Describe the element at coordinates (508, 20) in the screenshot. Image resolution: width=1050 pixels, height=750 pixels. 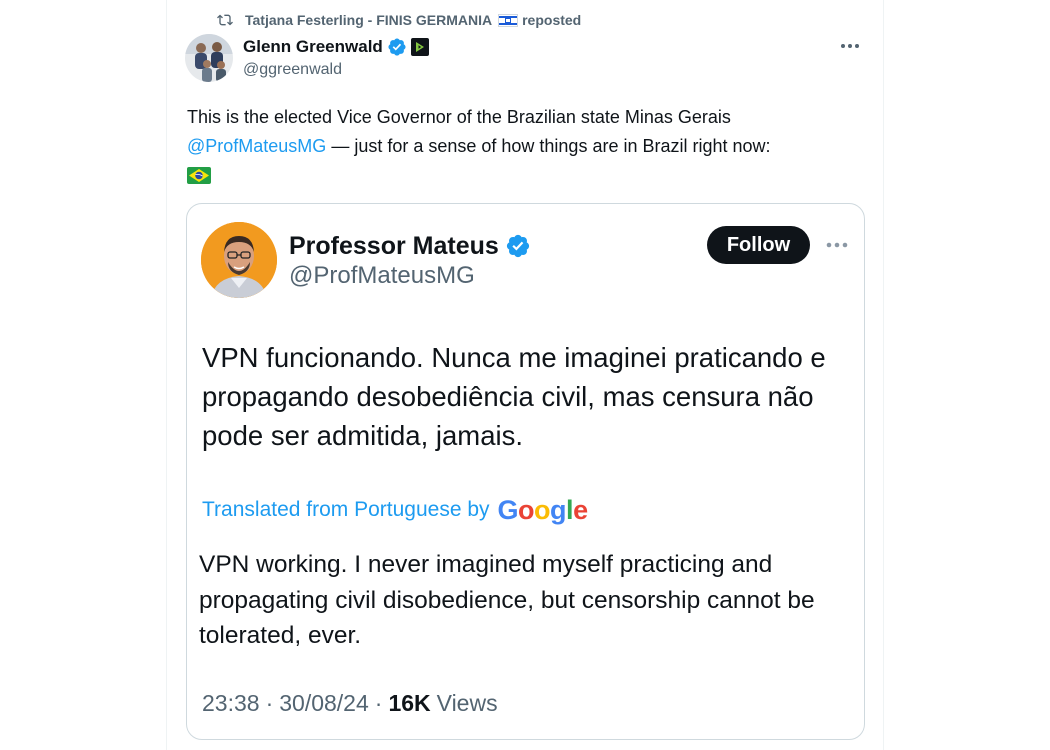
I see `israel-flag-icon` at that location.